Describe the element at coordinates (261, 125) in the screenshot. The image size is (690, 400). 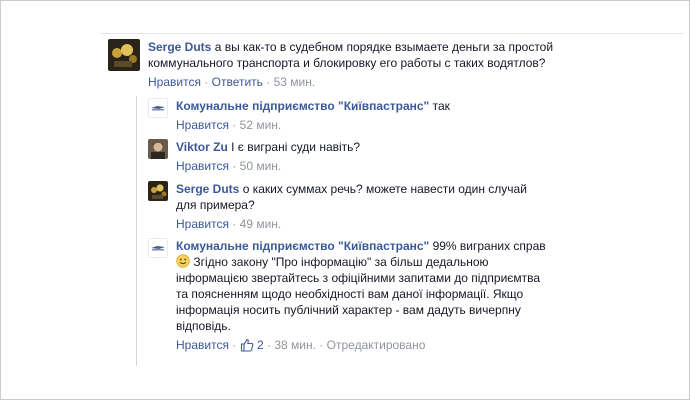
I see `comment-timestamp: 52 мин.` at that location.